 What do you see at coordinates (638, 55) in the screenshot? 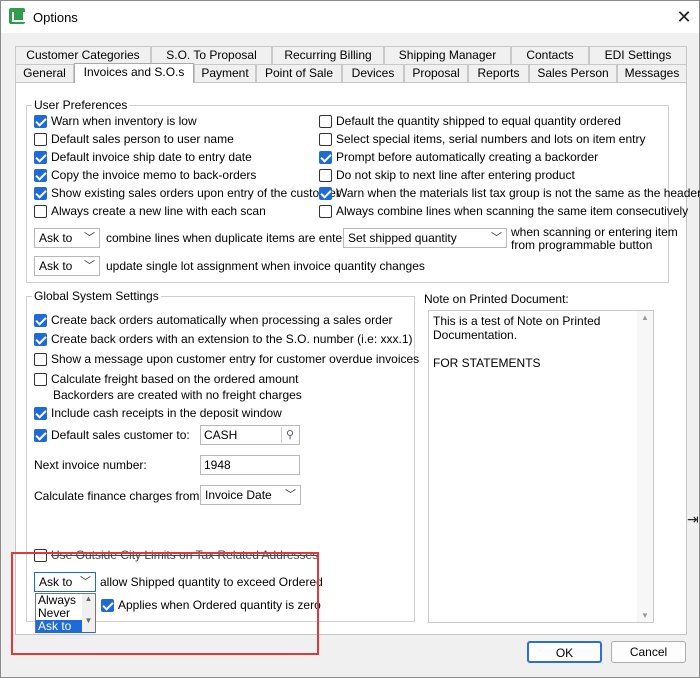
I see `tab-edi-settings: EDI Settings` at bounding box center [638, 55].